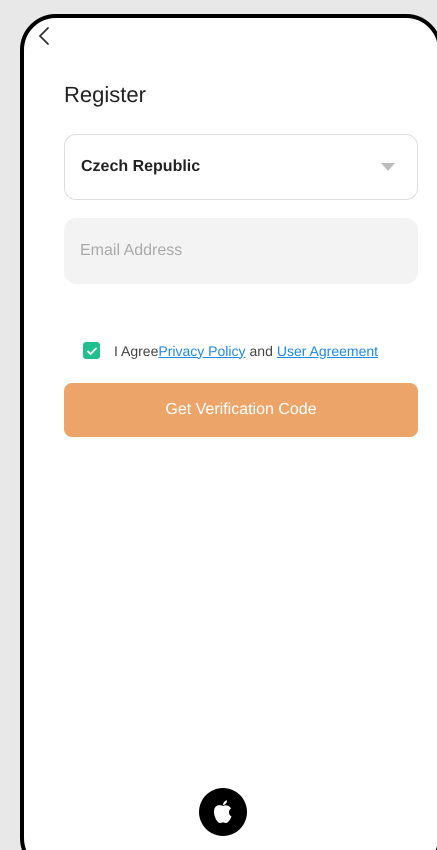  Describe the element at coordinates (223, 812) in the screenshot. I see `apple-login-icon` at that location.